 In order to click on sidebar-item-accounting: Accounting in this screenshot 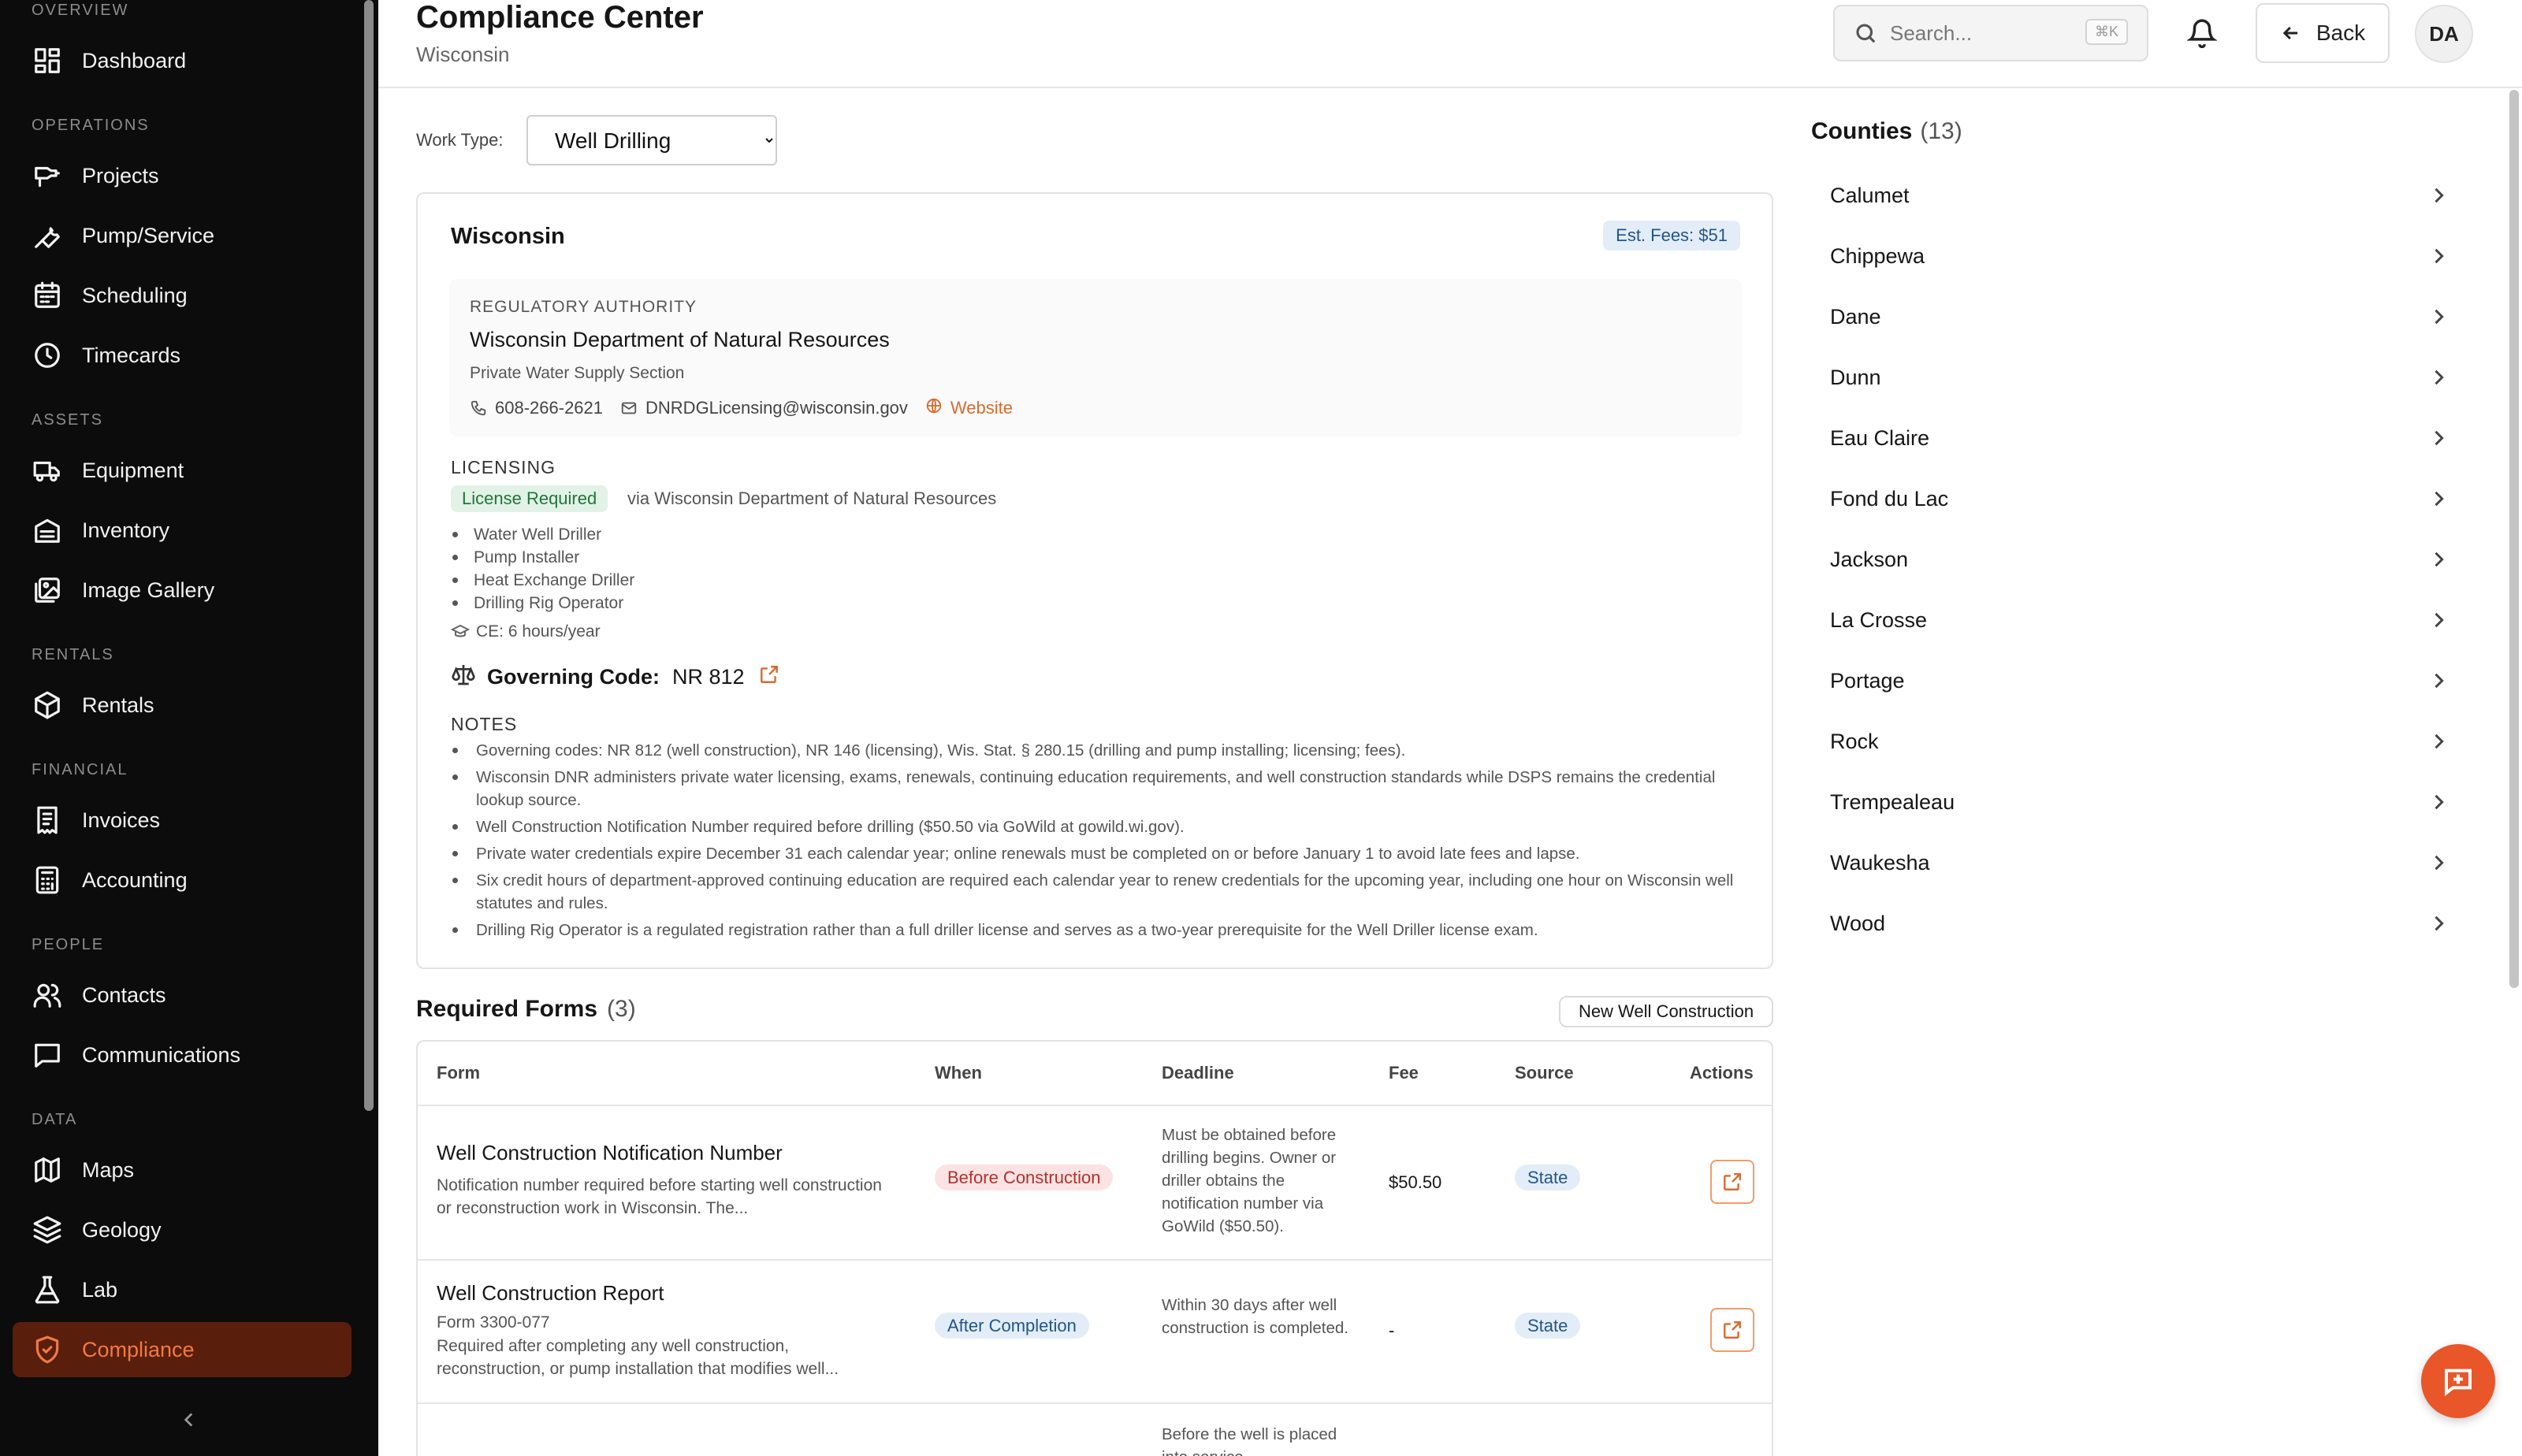, I will do `click(182, 880)`.